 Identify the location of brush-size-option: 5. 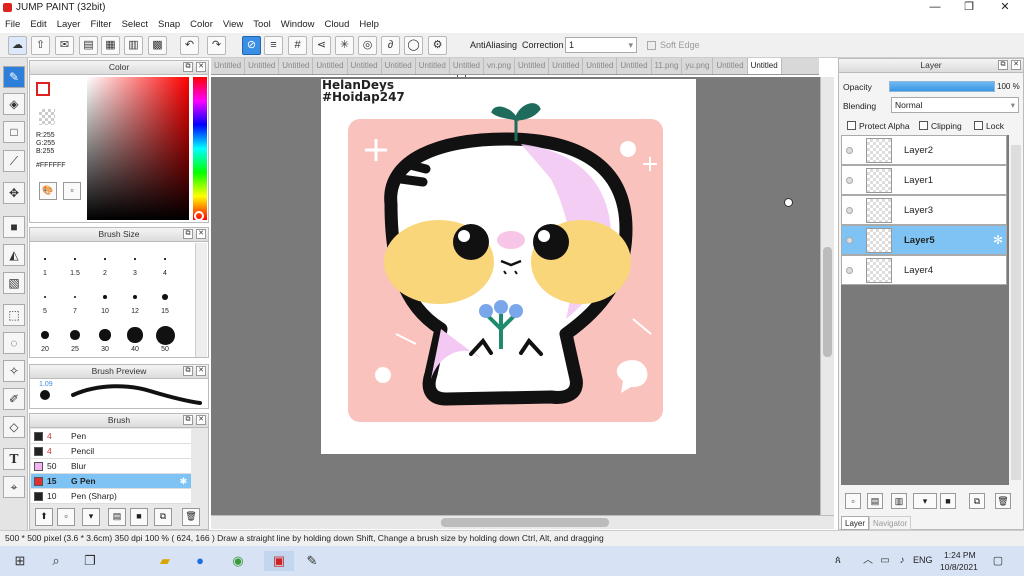
(45, 300).